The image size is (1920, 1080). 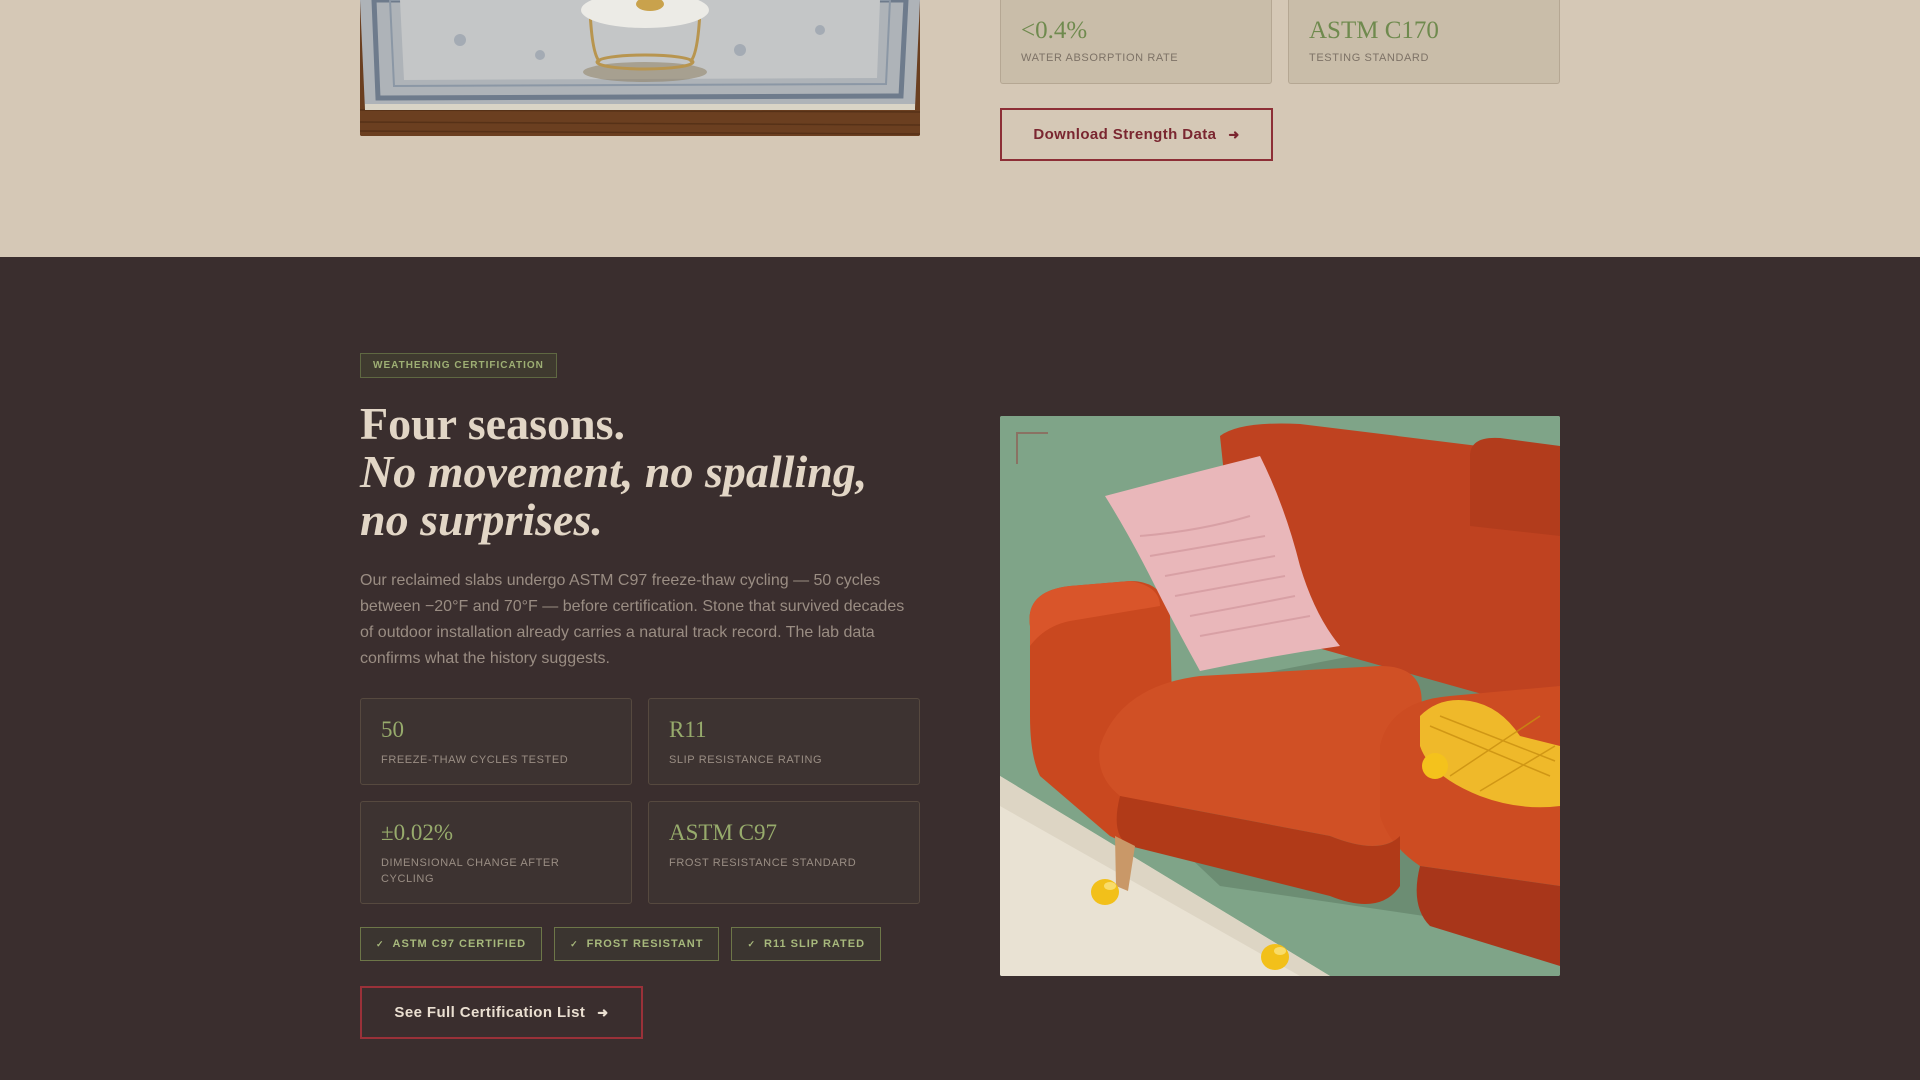 I want to click on stat-label: FREEZE-THAW CYCLES TESTED, so click(x=475, y=760).